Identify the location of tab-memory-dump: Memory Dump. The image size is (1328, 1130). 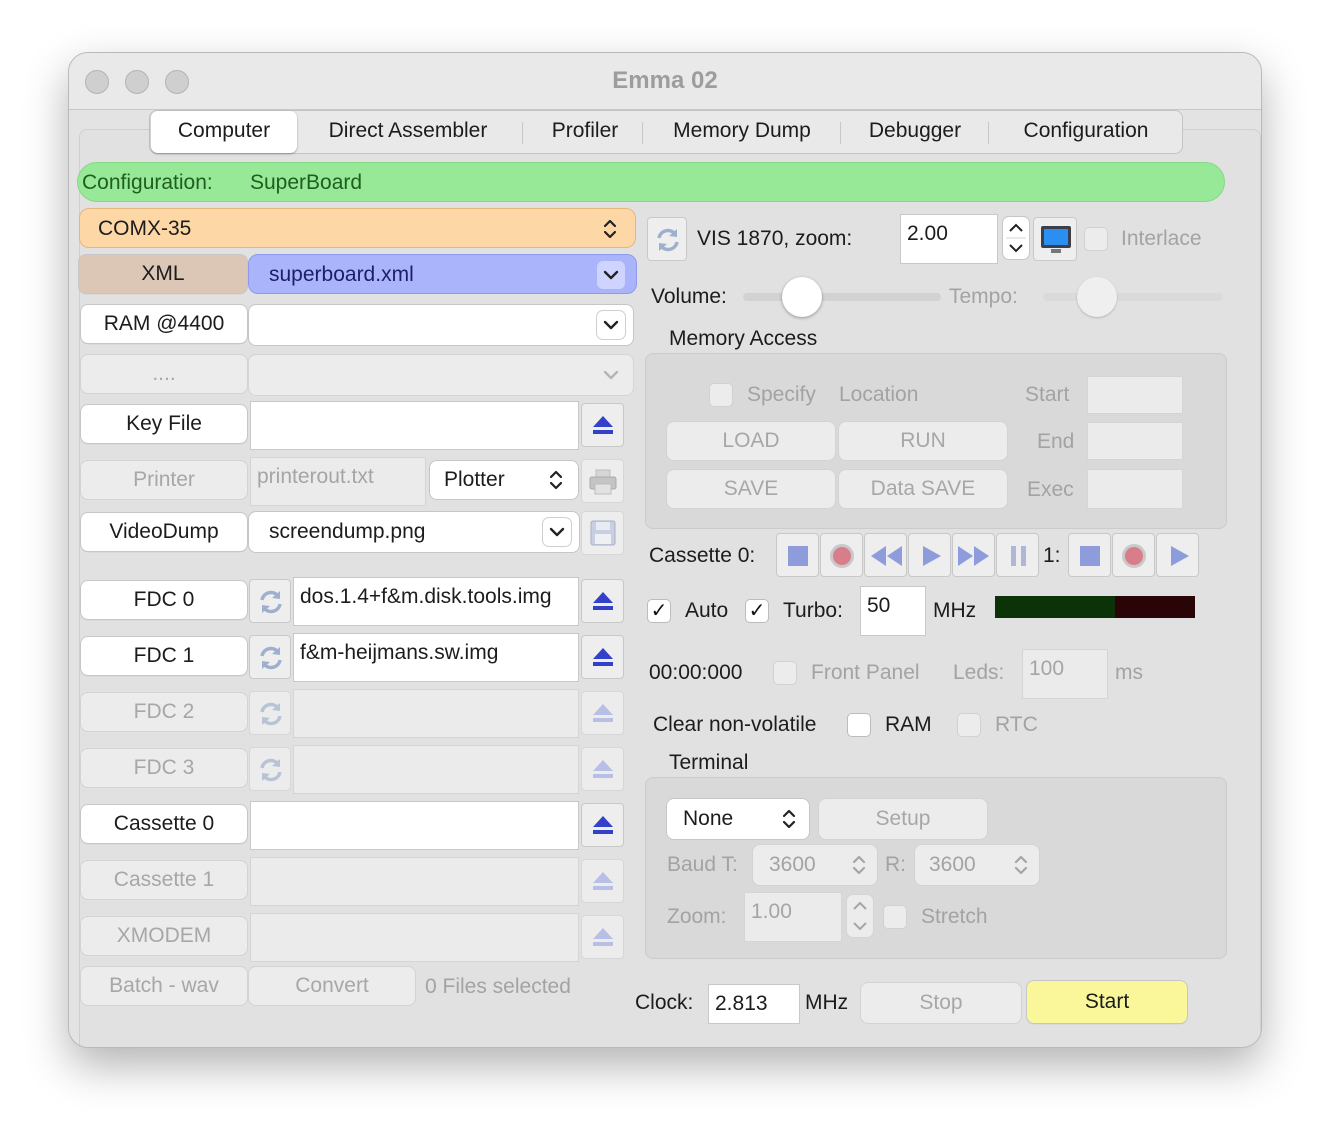
(742, 132).